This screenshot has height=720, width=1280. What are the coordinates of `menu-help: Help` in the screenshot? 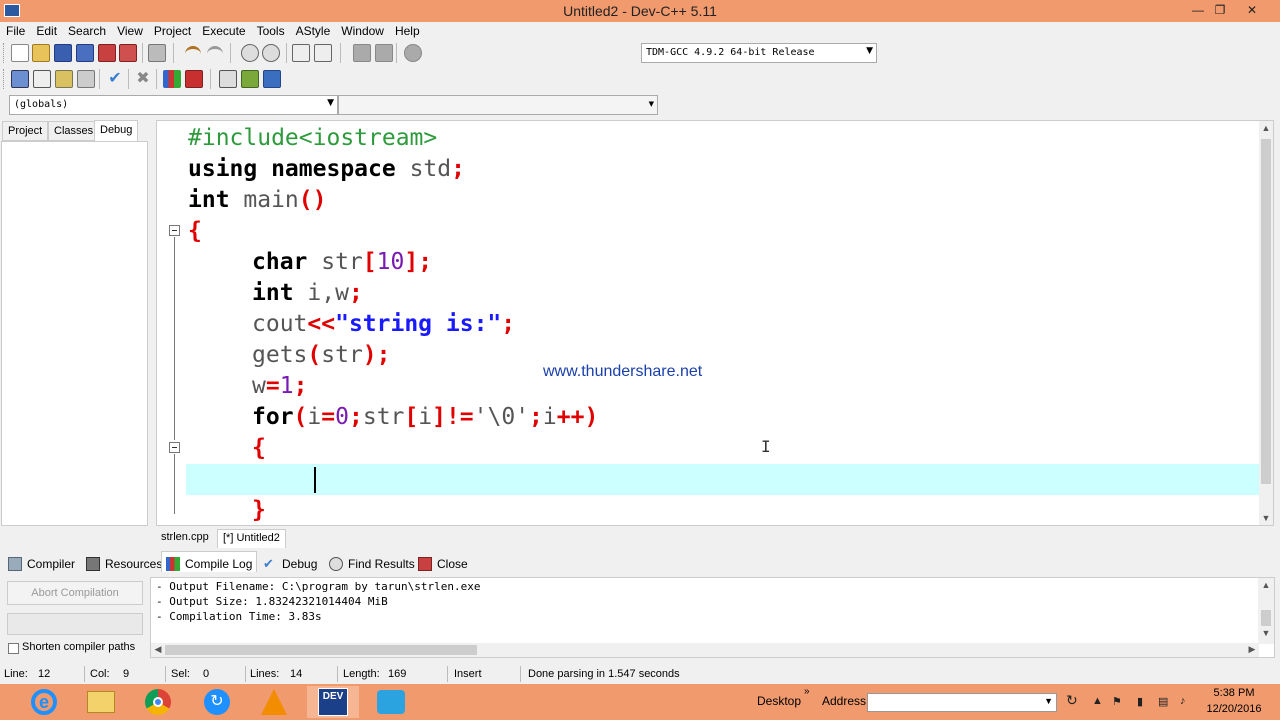 It's located at (407, 30).